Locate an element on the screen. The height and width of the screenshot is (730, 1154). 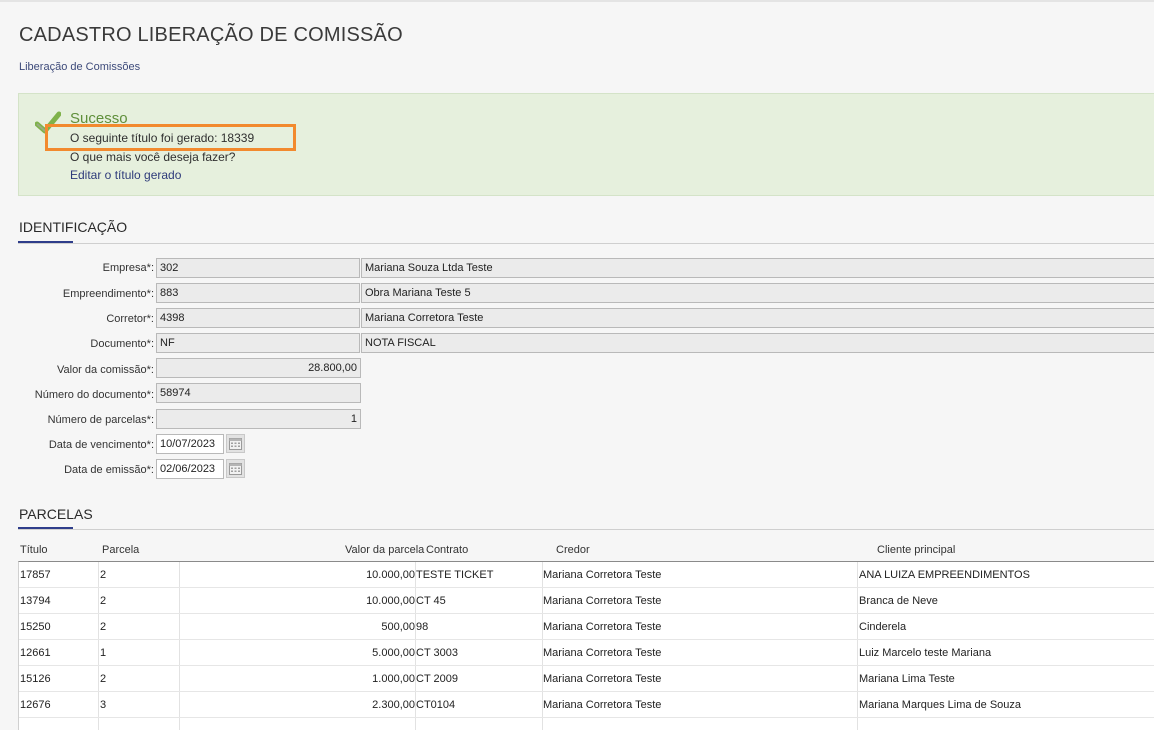
cell-cliente: Branca de Neve is located at coordinates (898, 601).